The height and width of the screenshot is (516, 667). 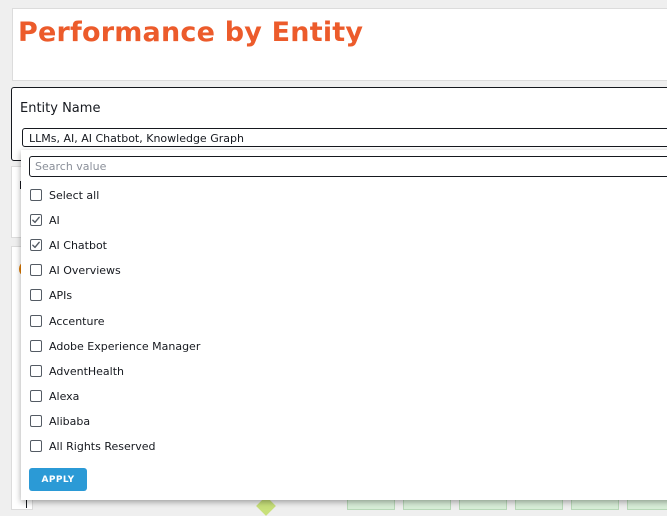 I want to click on option-accenture: Accenture, so click(x=67, y=321).